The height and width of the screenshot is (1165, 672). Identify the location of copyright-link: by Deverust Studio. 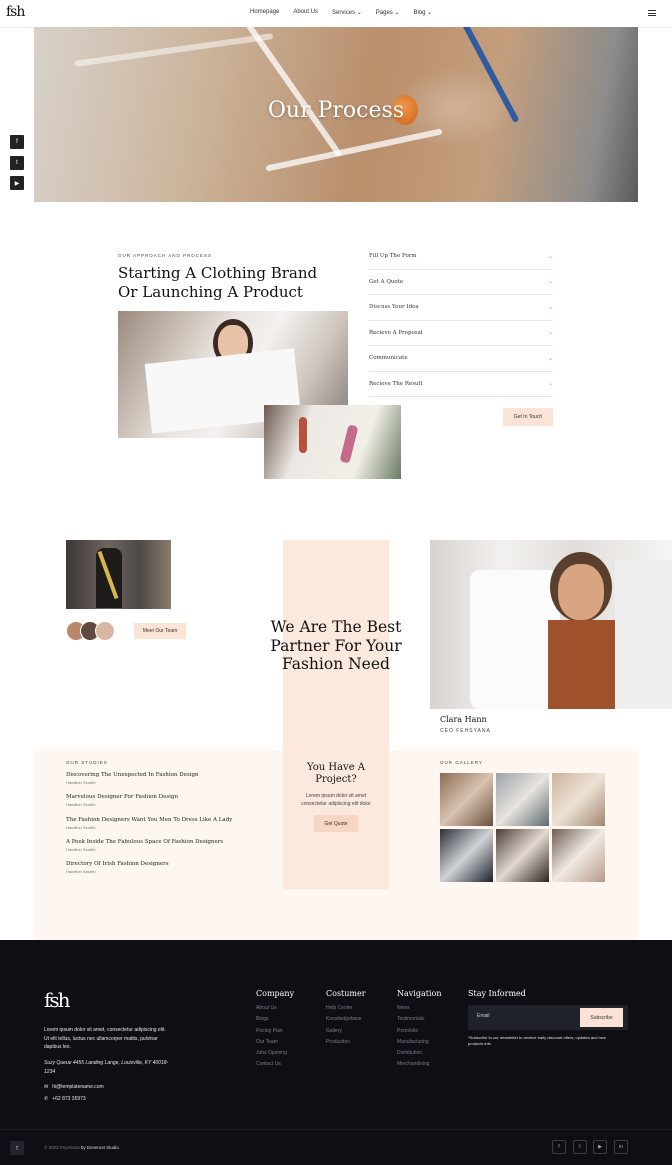
(100, 1147).